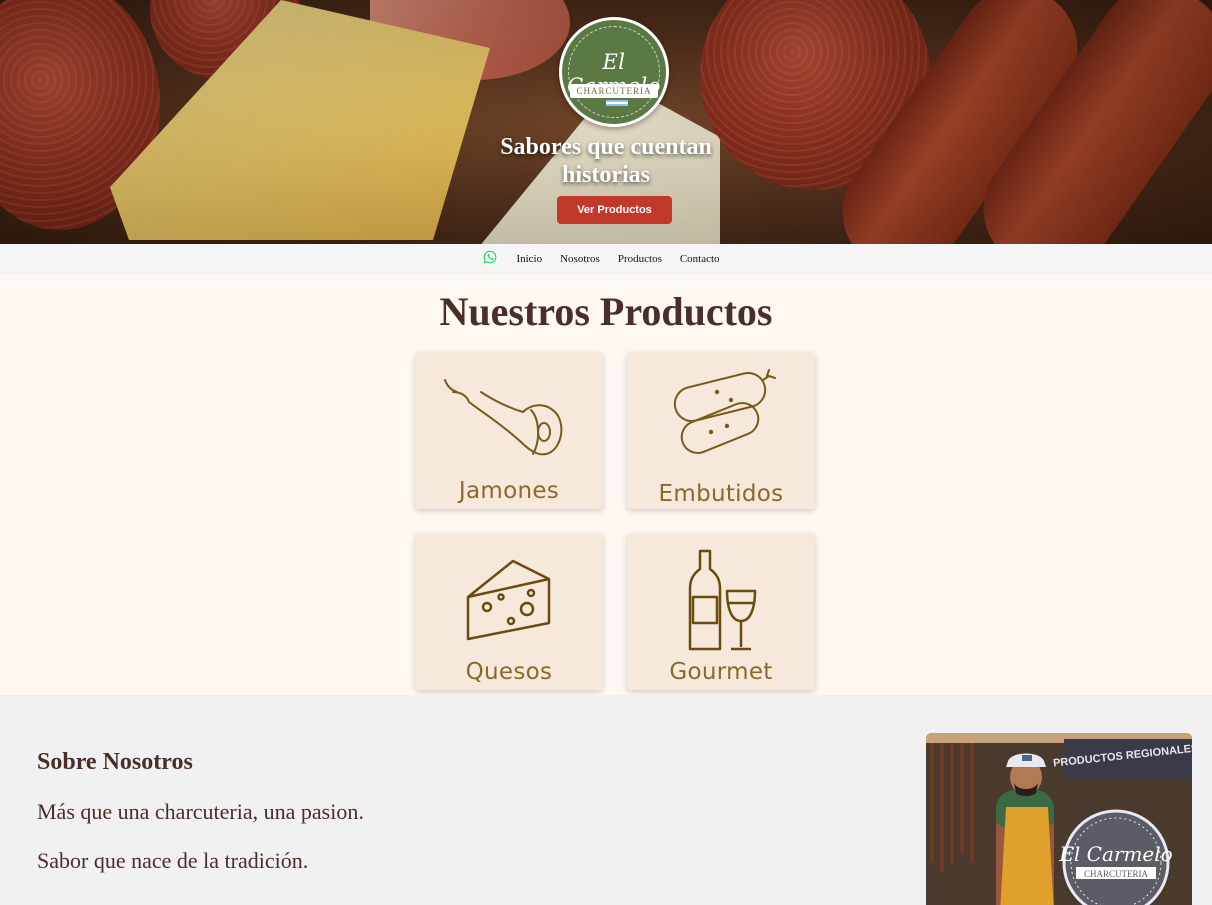 The width and height of the screenshot is (1212, 905). What do you see at coordinates (509, 611) in the screenshot?
I see `product-card-quesos: Quesos` at bounding box center [509, 611].